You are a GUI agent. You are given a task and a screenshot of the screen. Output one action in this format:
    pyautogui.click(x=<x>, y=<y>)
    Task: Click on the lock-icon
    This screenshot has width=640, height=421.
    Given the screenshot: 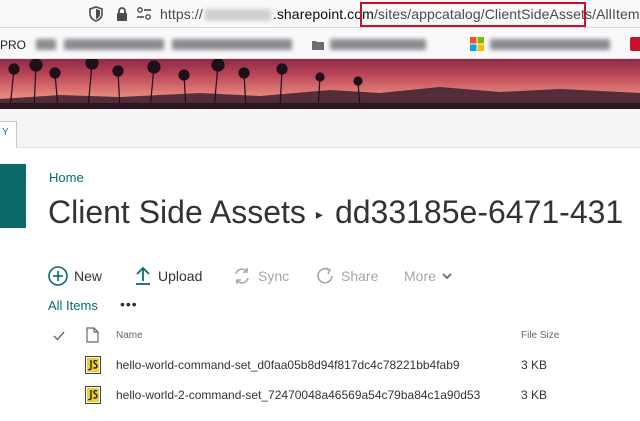 What is the action you would take?
    pyautogui.click(x=122, y=14)
    